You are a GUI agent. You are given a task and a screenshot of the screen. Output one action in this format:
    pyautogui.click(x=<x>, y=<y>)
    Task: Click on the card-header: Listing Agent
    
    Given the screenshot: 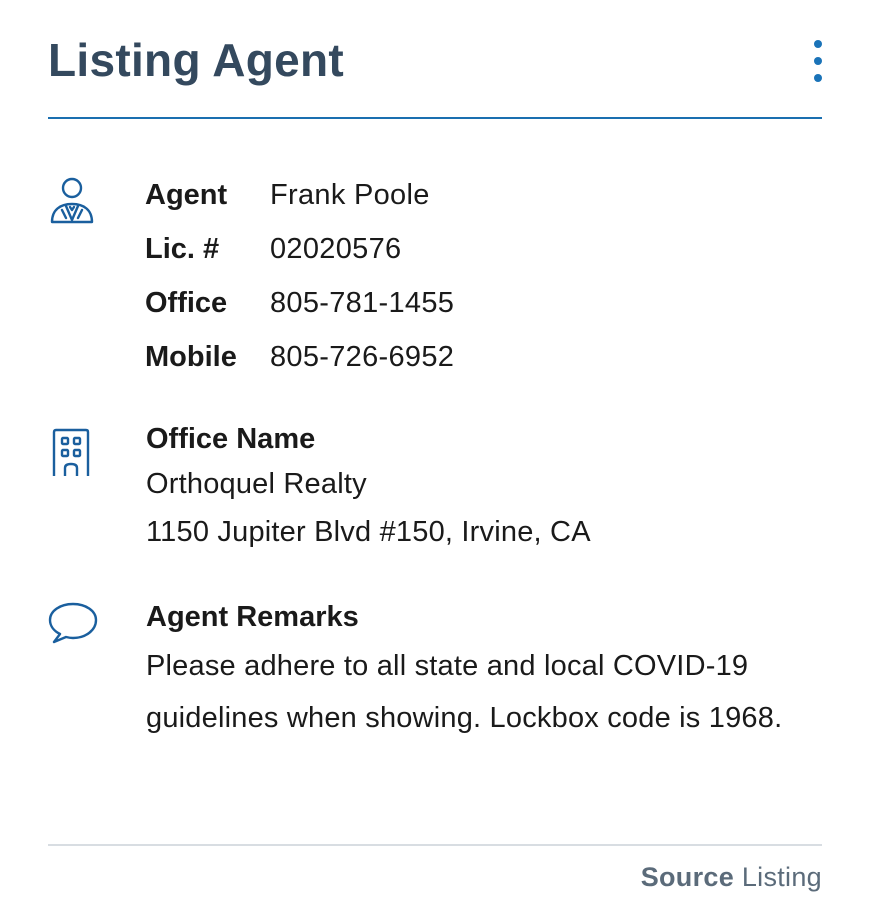 What is the action you would take?
    pyautogui.click(x=435, y=60)
    